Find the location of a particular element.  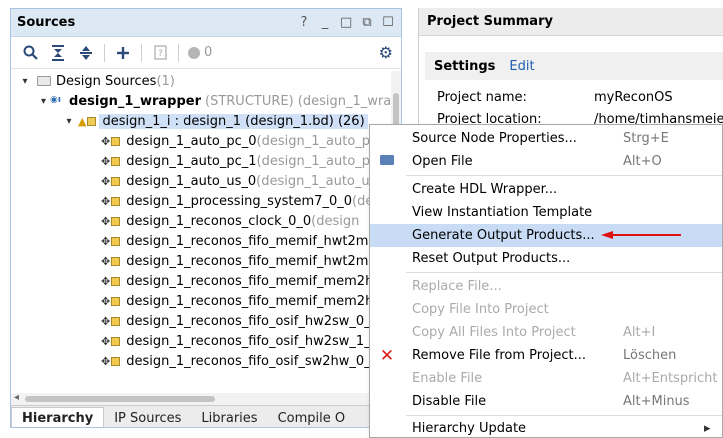

tree-row-ip: ✥ design_1_reconos_fifo_osif_sw2hw_0_0 is located at coordinates (201, 361).